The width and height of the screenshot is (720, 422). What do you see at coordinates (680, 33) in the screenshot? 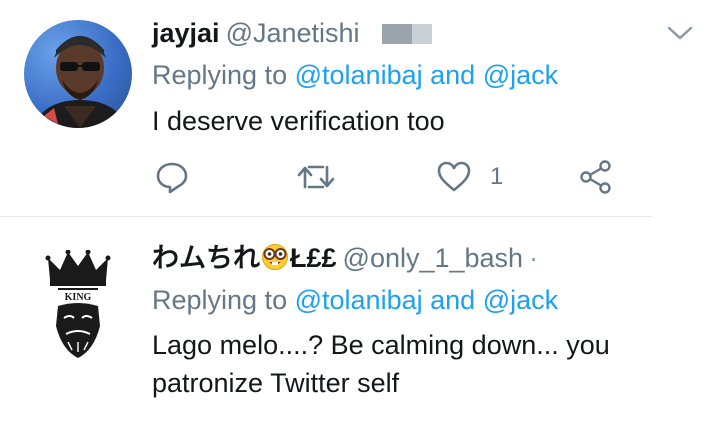
I see `chevron-down-icon` at bounding box center [680, 33].